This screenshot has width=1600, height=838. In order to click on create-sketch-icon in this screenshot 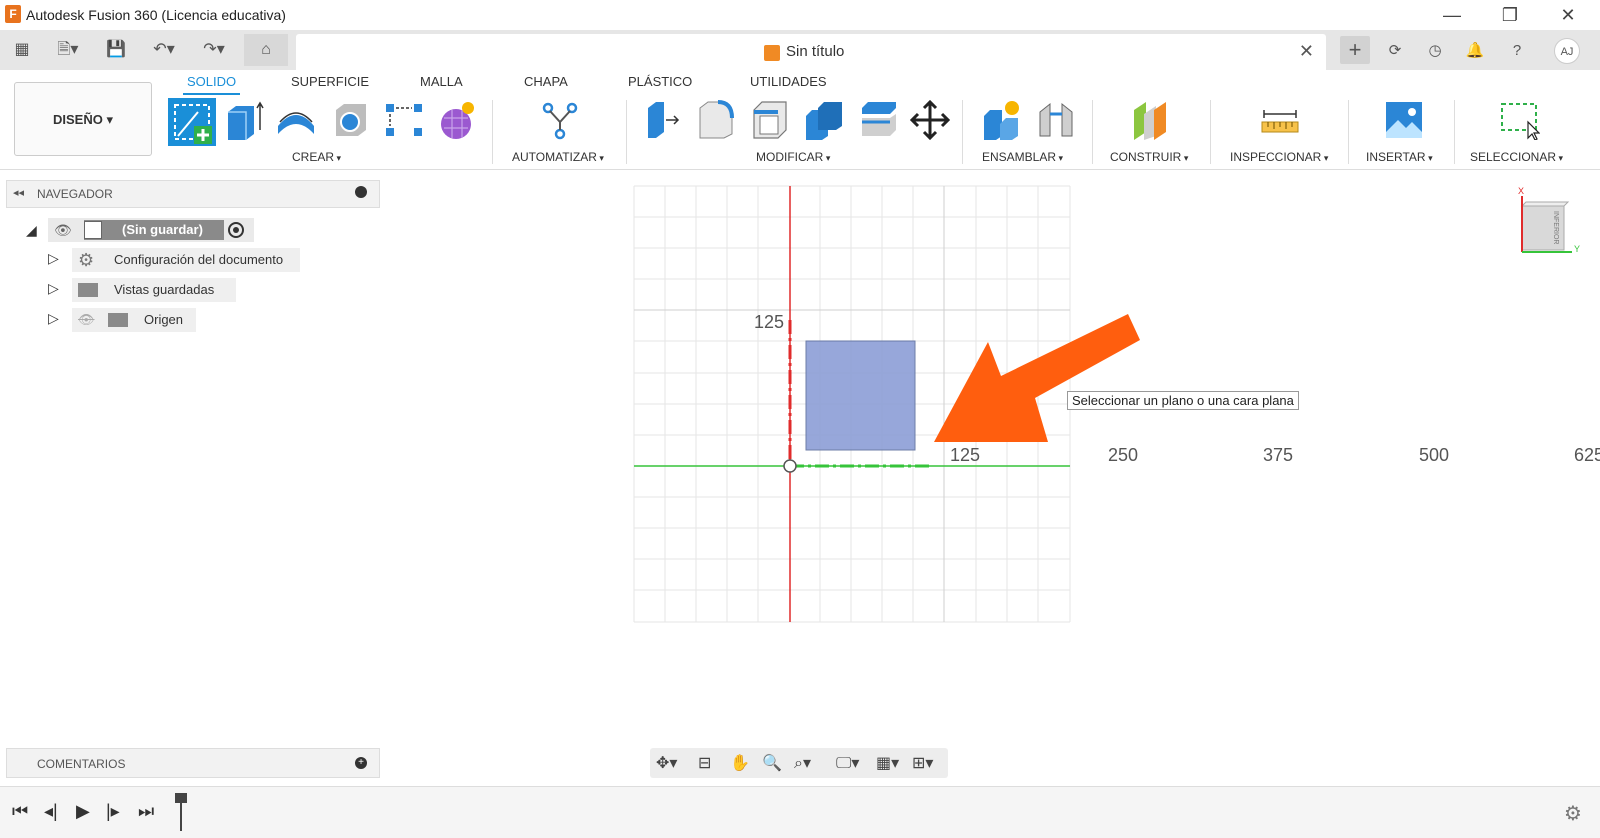, I will do `click(192, 122)`.